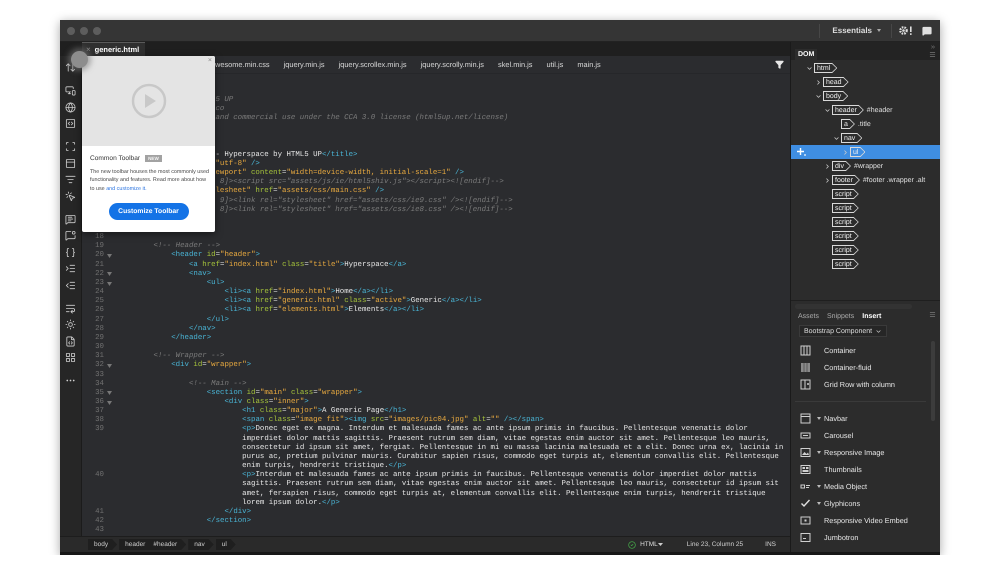 The width and height of the screenshot is (1000, 563). Describe the element at coordinates (70, 219) in the screenshot. I see `comment-icon` at that location.